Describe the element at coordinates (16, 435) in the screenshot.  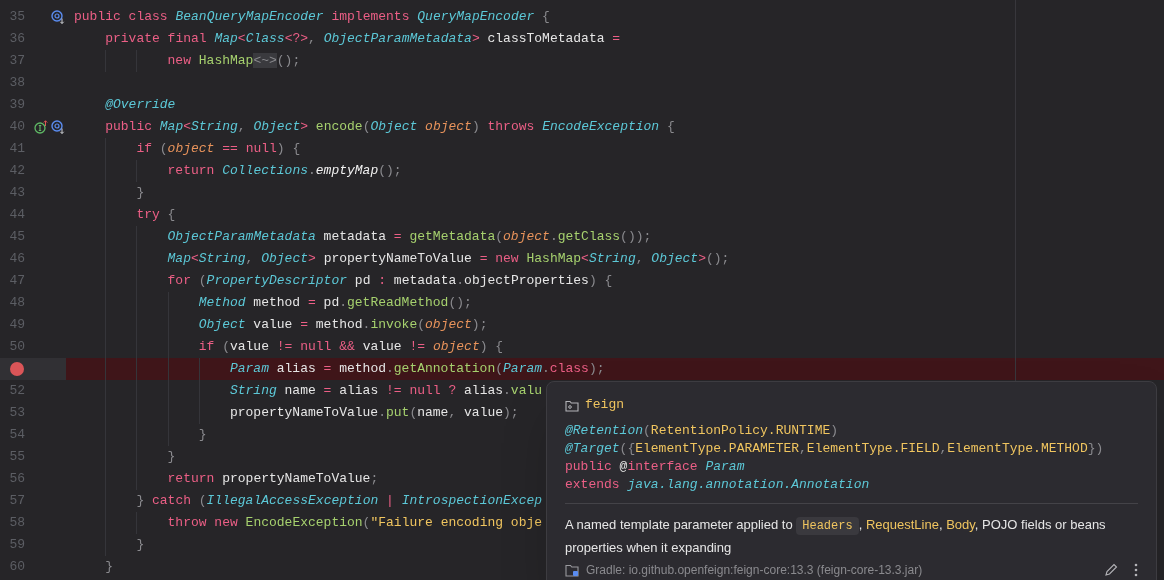
I see `line-number: 54` at that location.